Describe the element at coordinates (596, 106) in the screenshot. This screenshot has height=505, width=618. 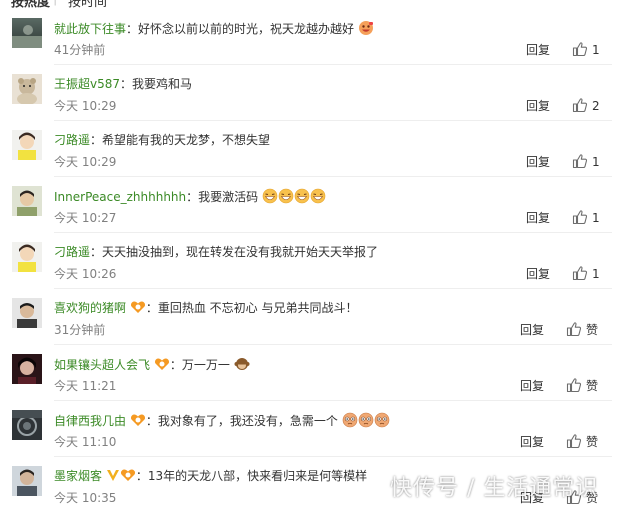
I see `like-count: 2` at that location.